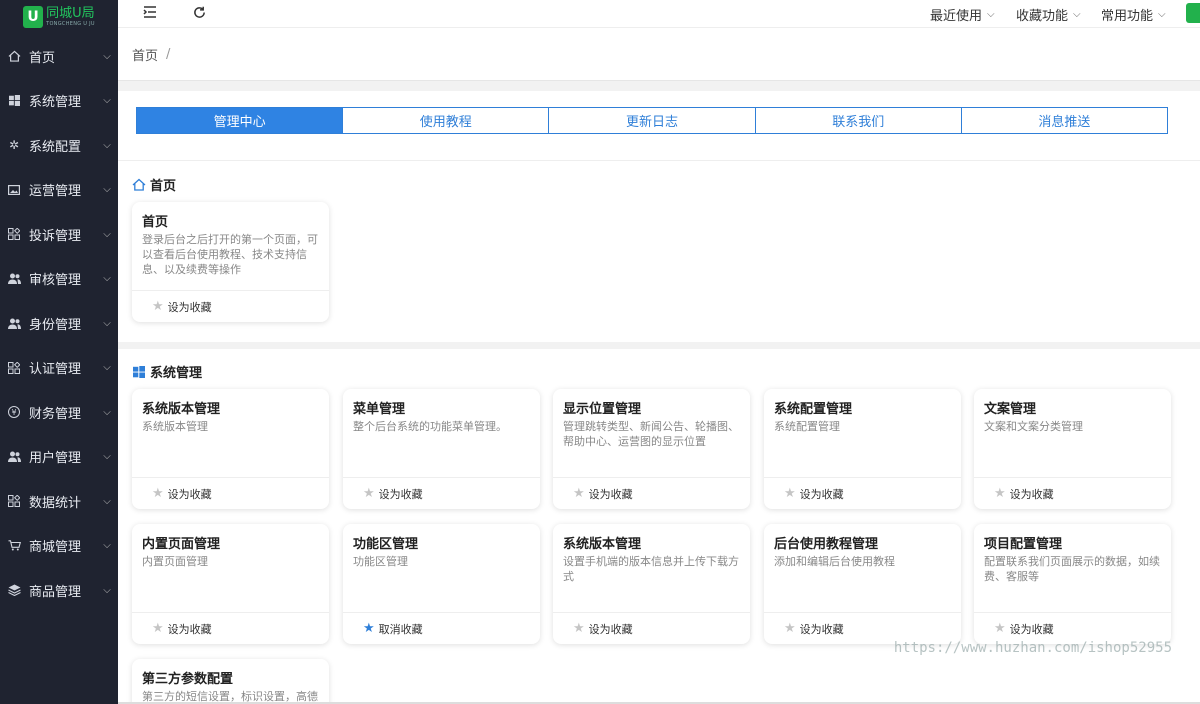 The height and width of the screenshot is (704, 1200). I want to click on section-title-home: 首页, so click(154, 184).